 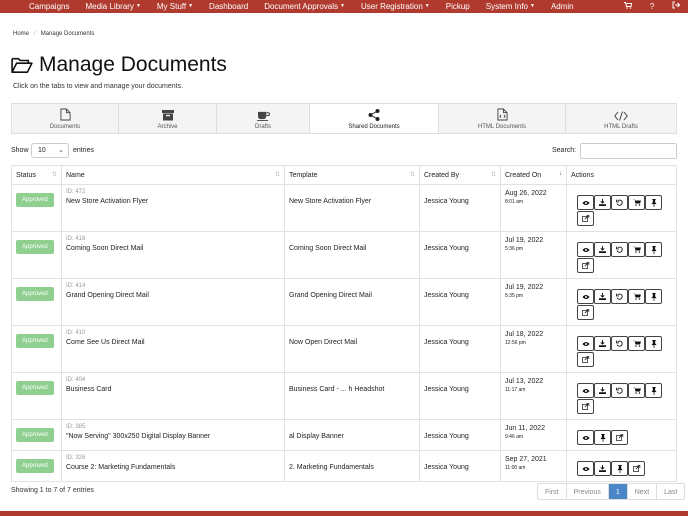 What do you see at coordinates (228, 6) in the screenshot?
I see `nav-item-dashboard: Dashboard` at bounding box center [228, 6].